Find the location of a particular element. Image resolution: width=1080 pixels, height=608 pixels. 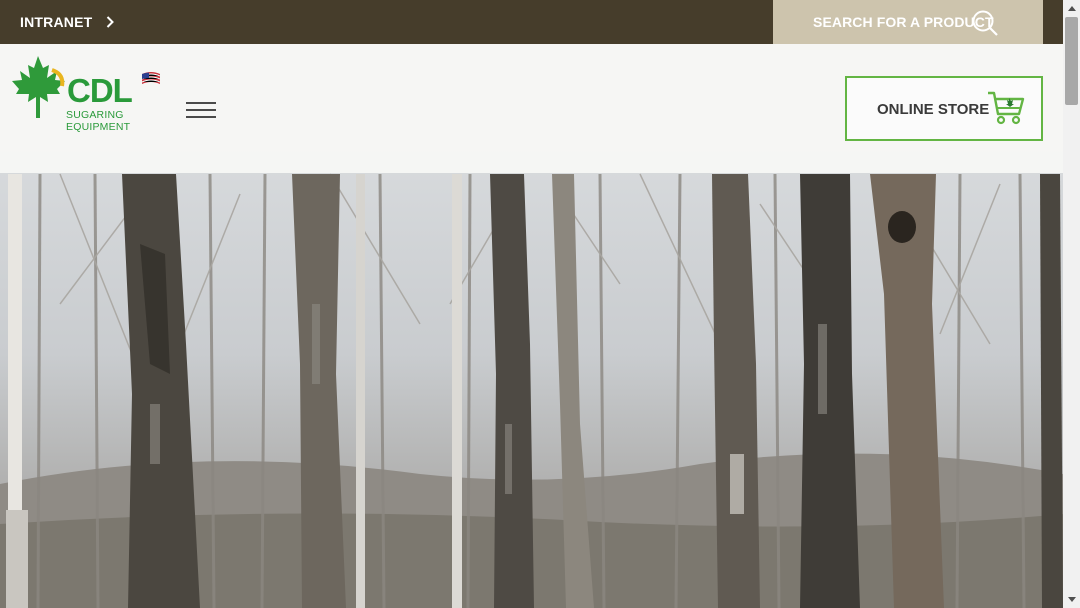

maple-leaf-icon is located at coordinates (38, 87).